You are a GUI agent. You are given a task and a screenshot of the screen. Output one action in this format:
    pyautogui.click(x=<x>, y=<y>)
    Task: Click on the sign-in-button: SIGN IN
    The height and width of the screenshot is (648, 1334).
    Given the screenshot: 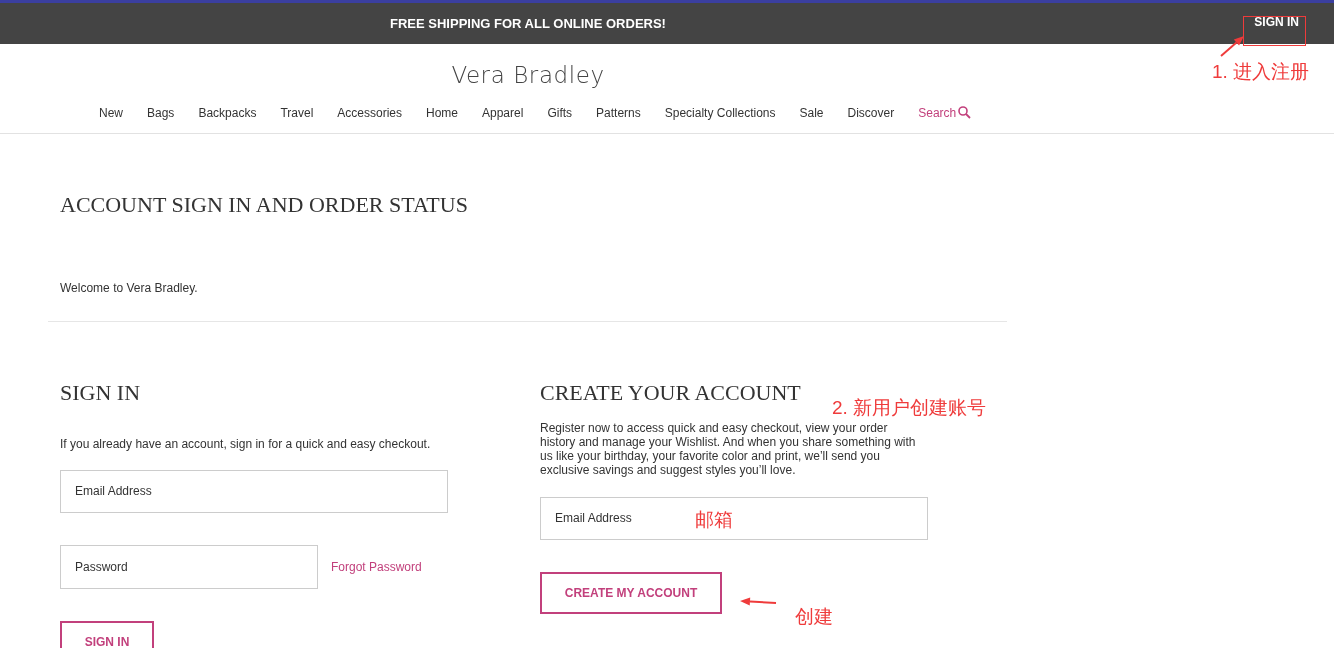 What is the action you would take?
    pyautogui.click(x=107, y=634)
    